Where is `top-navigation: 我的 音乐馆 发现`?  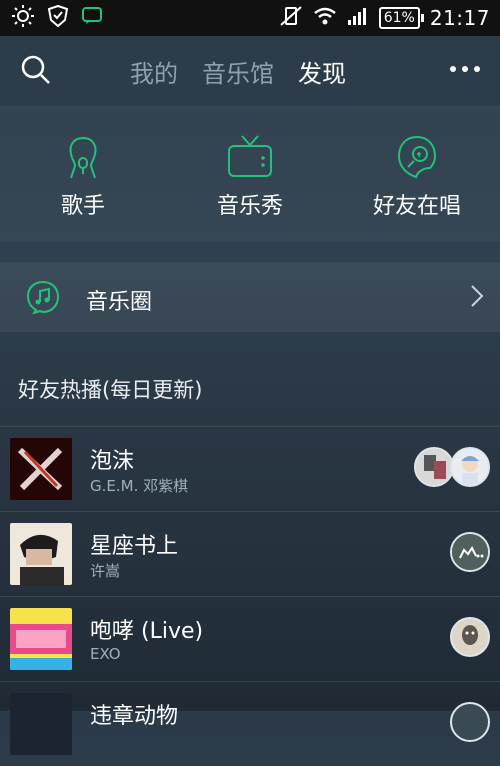 top-navigation: 我的 音乐馆 发现 is located at coordinates (250, 71).